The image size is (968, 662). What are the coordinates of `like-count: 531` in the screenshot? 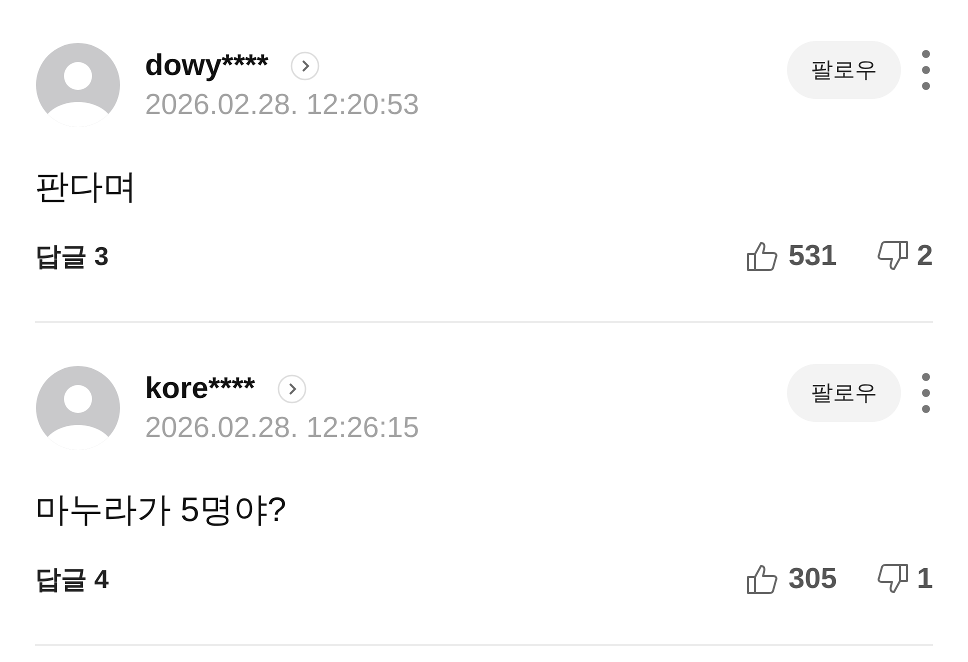 It's located at (812, 256).